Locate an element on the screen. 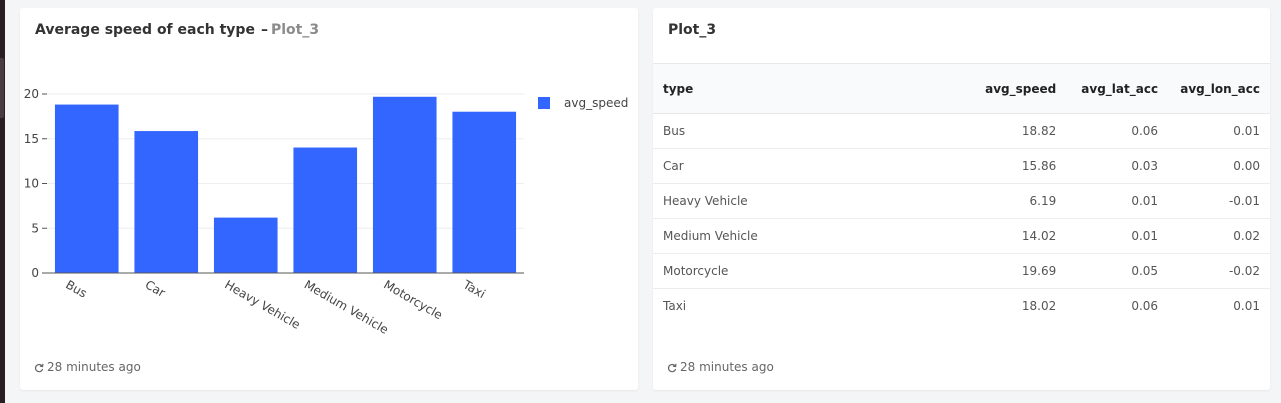  table-row: Medium Vehicle 14.02 0.01 0.02 is located at coordinates (961, 236).